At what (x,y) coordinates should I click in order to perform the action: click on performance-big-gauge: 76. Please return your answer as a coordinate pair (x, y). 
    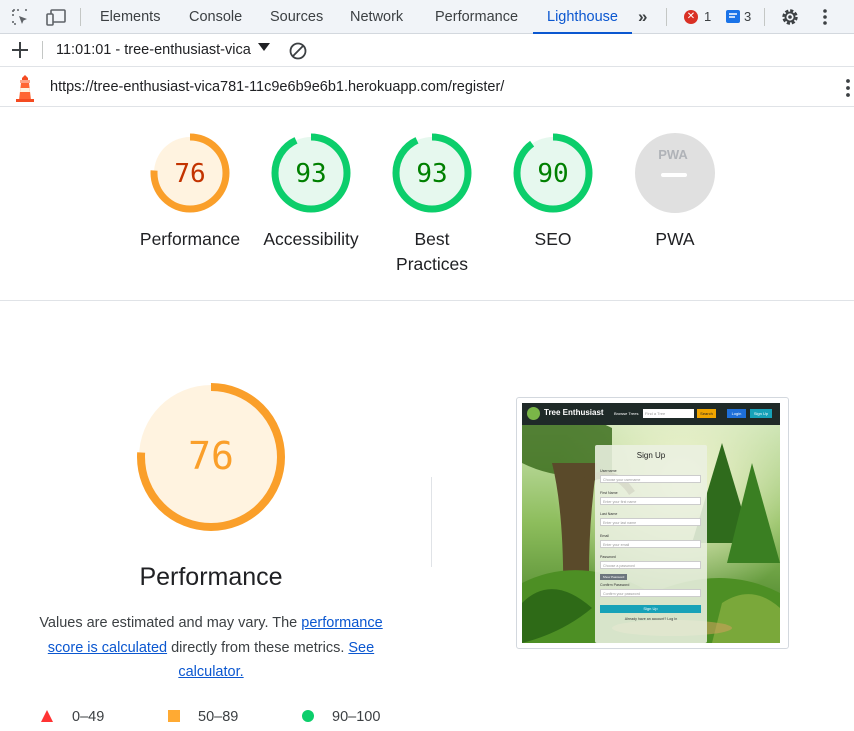
    Looking at the image, I should click on (211, 457).